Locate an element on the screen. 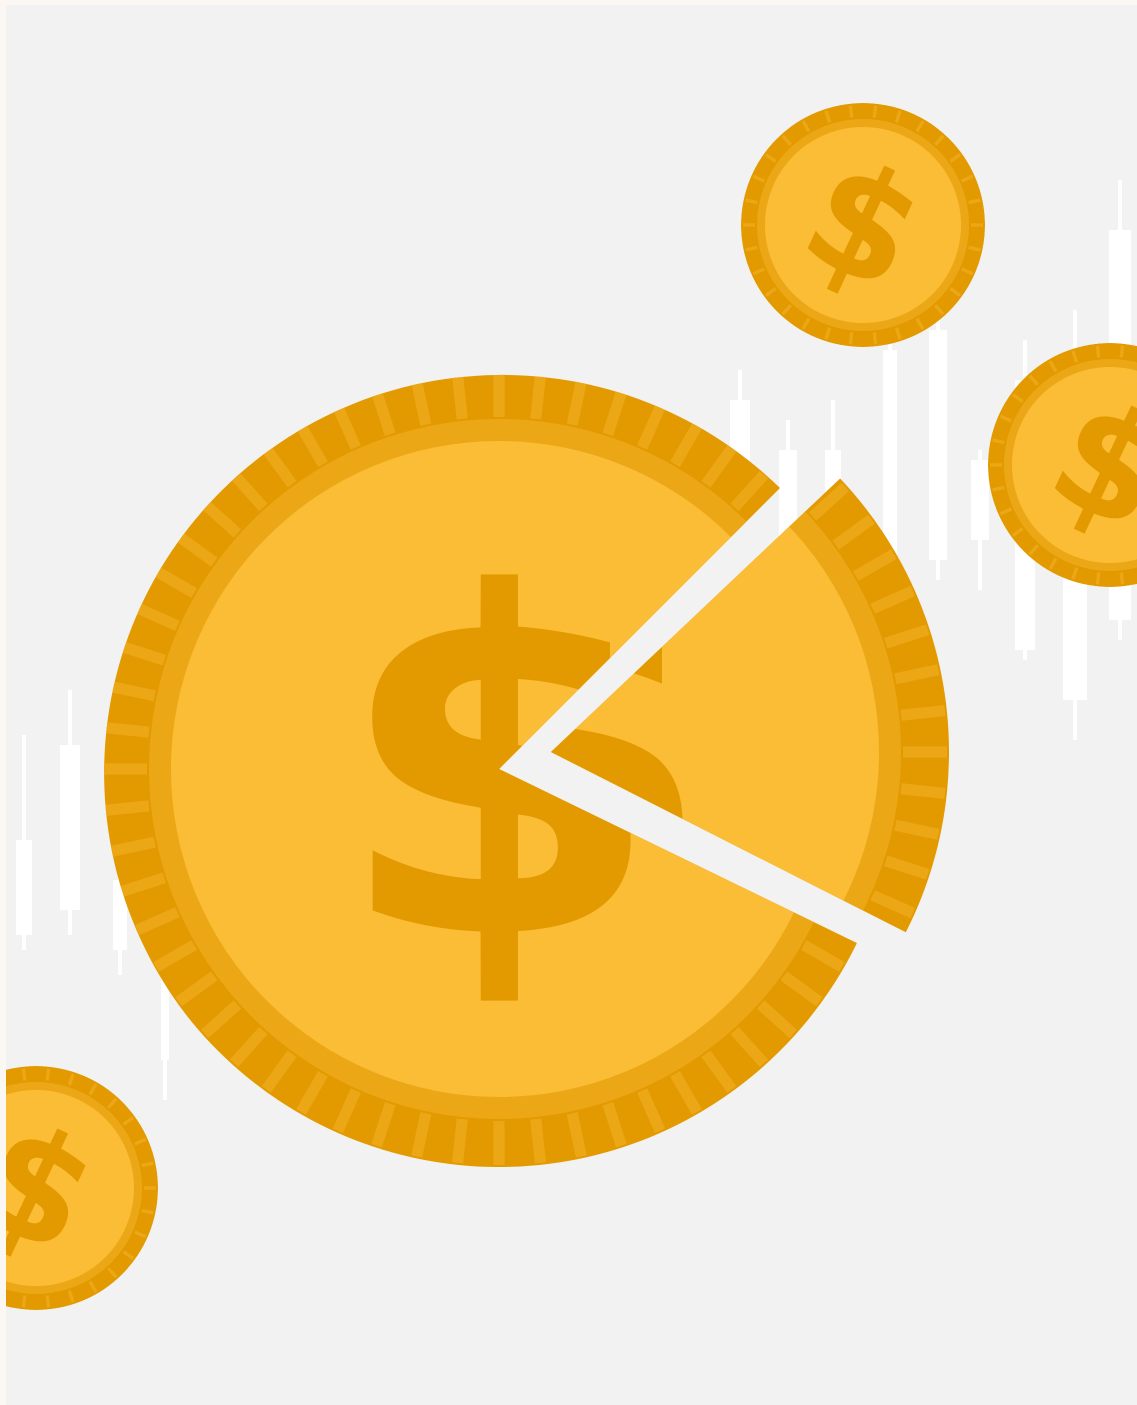 The image size is (1137, 1405). coin-top: $ is located at coordinates (863, 225).